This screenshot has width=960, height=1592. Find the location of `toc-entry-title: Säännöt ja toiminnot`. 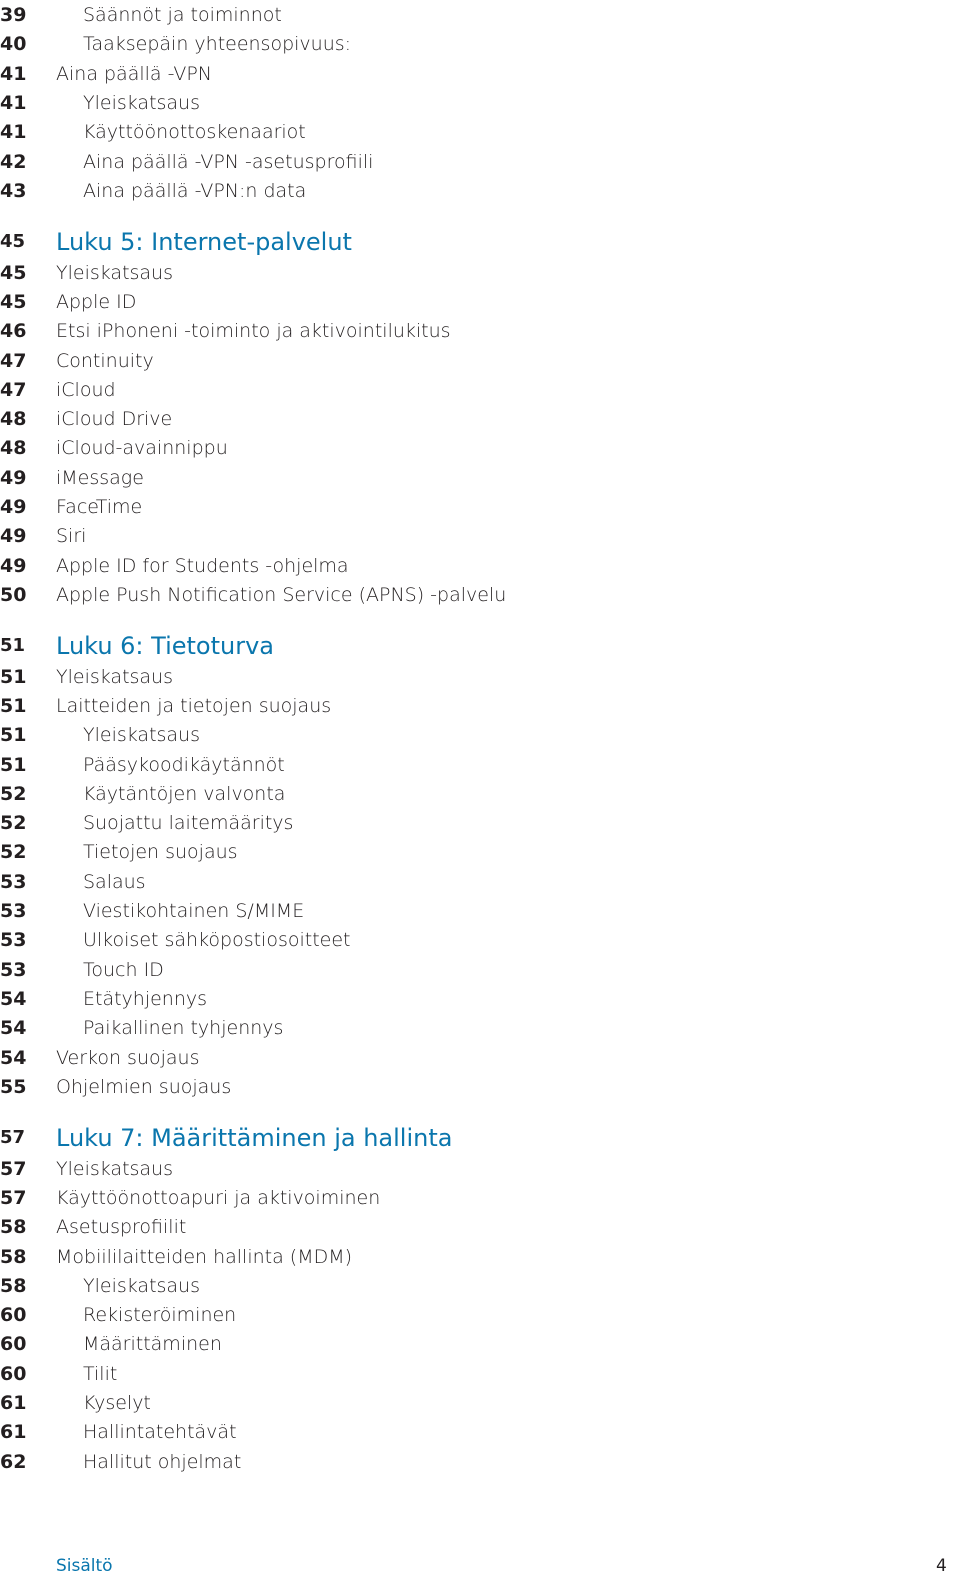

toc-entry-title: Säännöt ja toiminnot is located at coordinates (182, 15).